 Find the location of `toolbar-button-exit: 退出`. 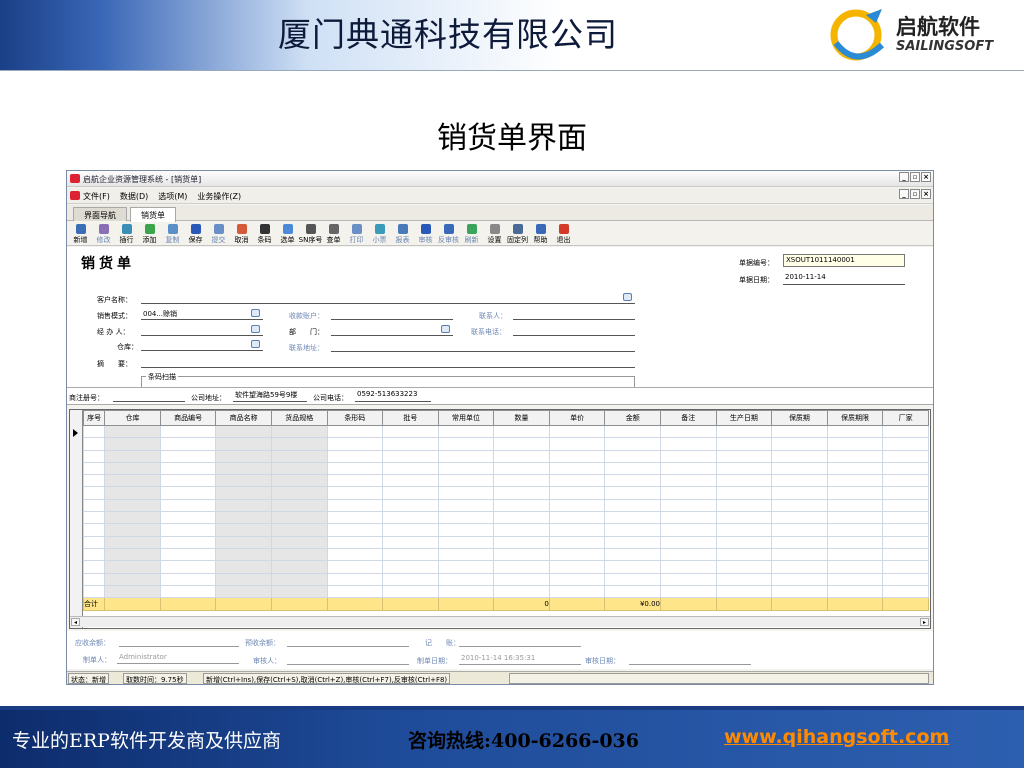

toolbar-button-exit: 退出 is located at coordinates (563, 233).